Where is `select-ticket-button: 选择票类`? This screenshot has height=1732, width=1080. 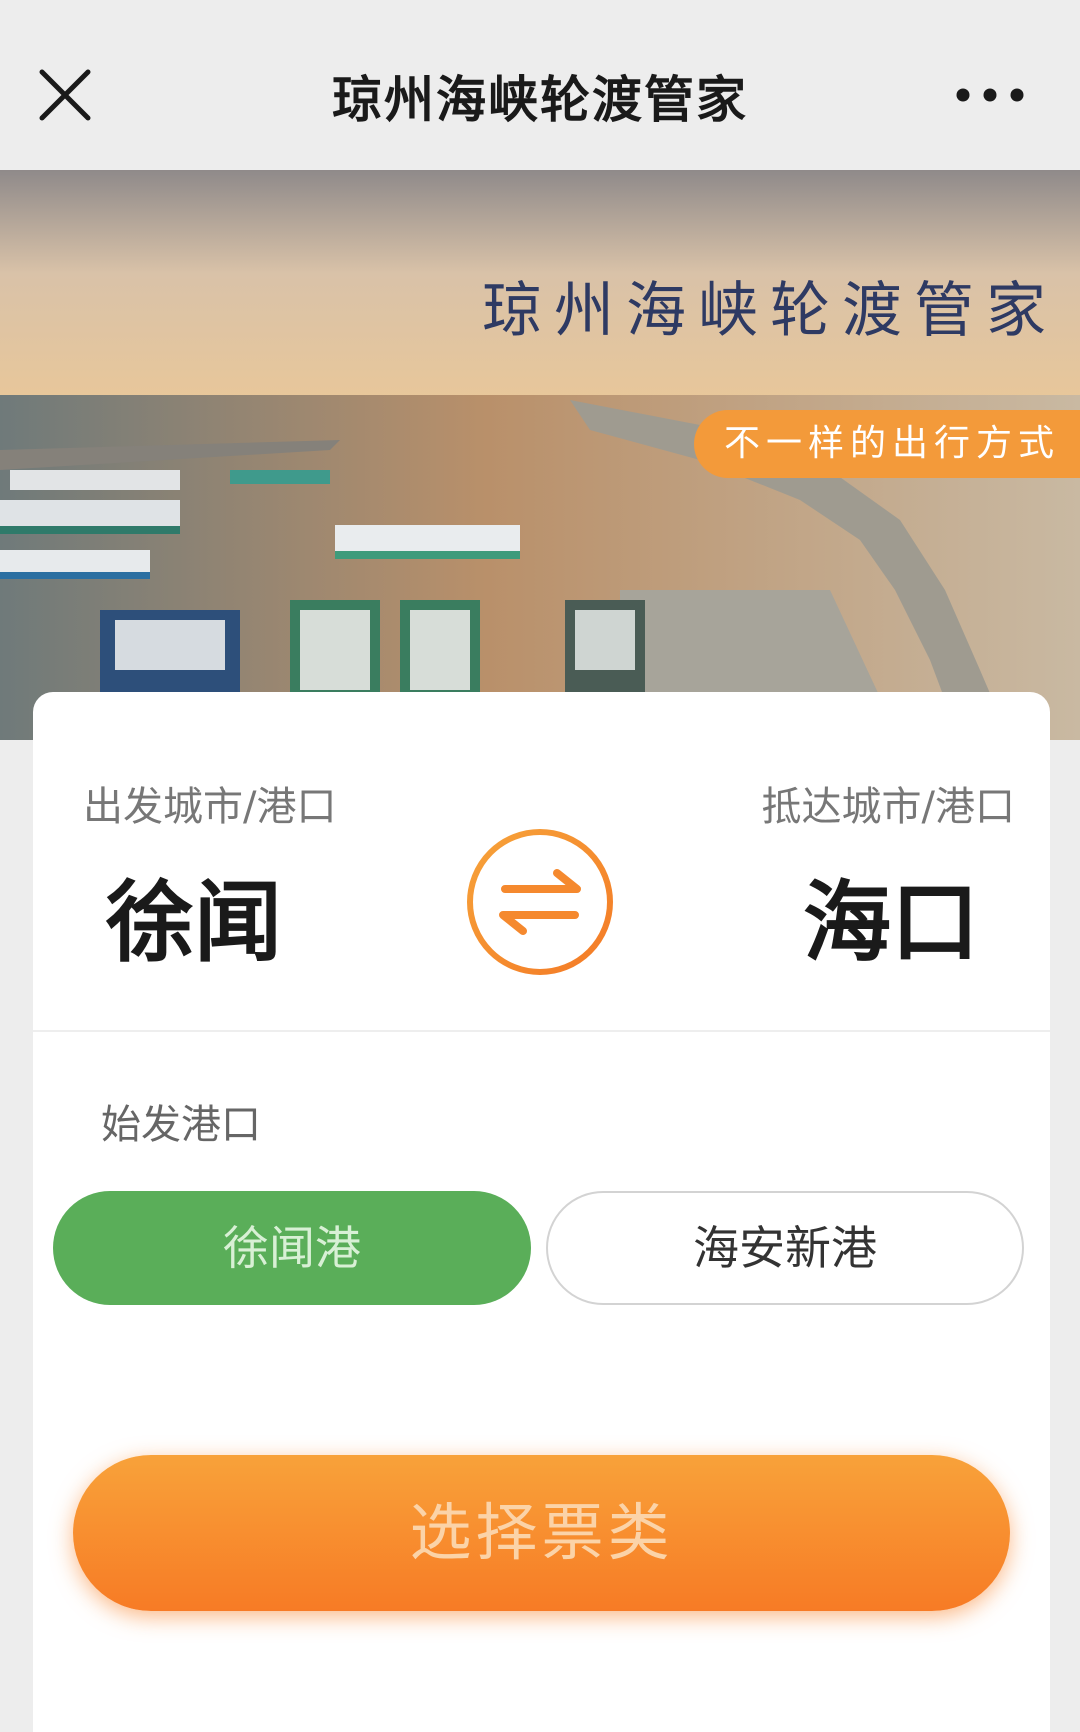 select-ticket-button: 选择票类 is located at coordinates (541, 1533).